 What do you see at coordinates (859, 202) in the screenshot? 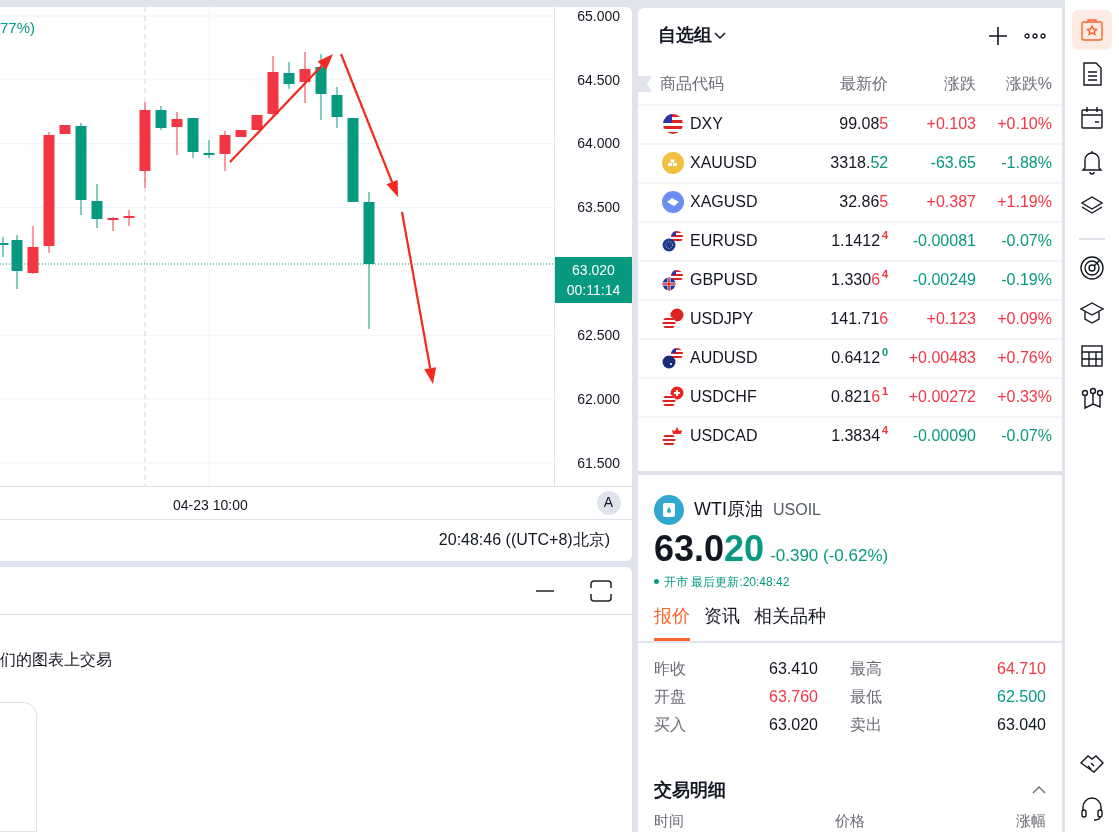
I see `price-text: 32.86` at bounding box center [859, 202].